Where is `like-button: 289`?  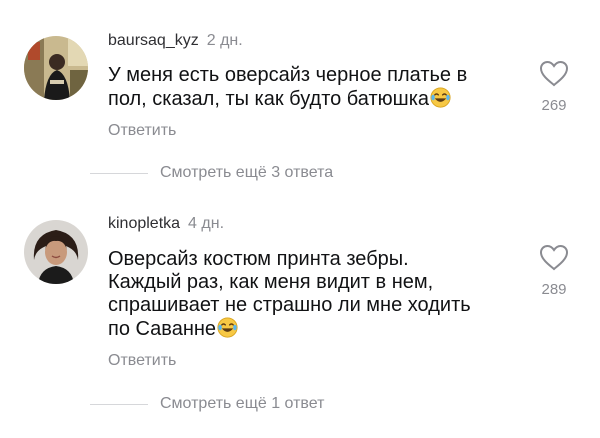 like-button: 289 is located at coordinates (554, 271).